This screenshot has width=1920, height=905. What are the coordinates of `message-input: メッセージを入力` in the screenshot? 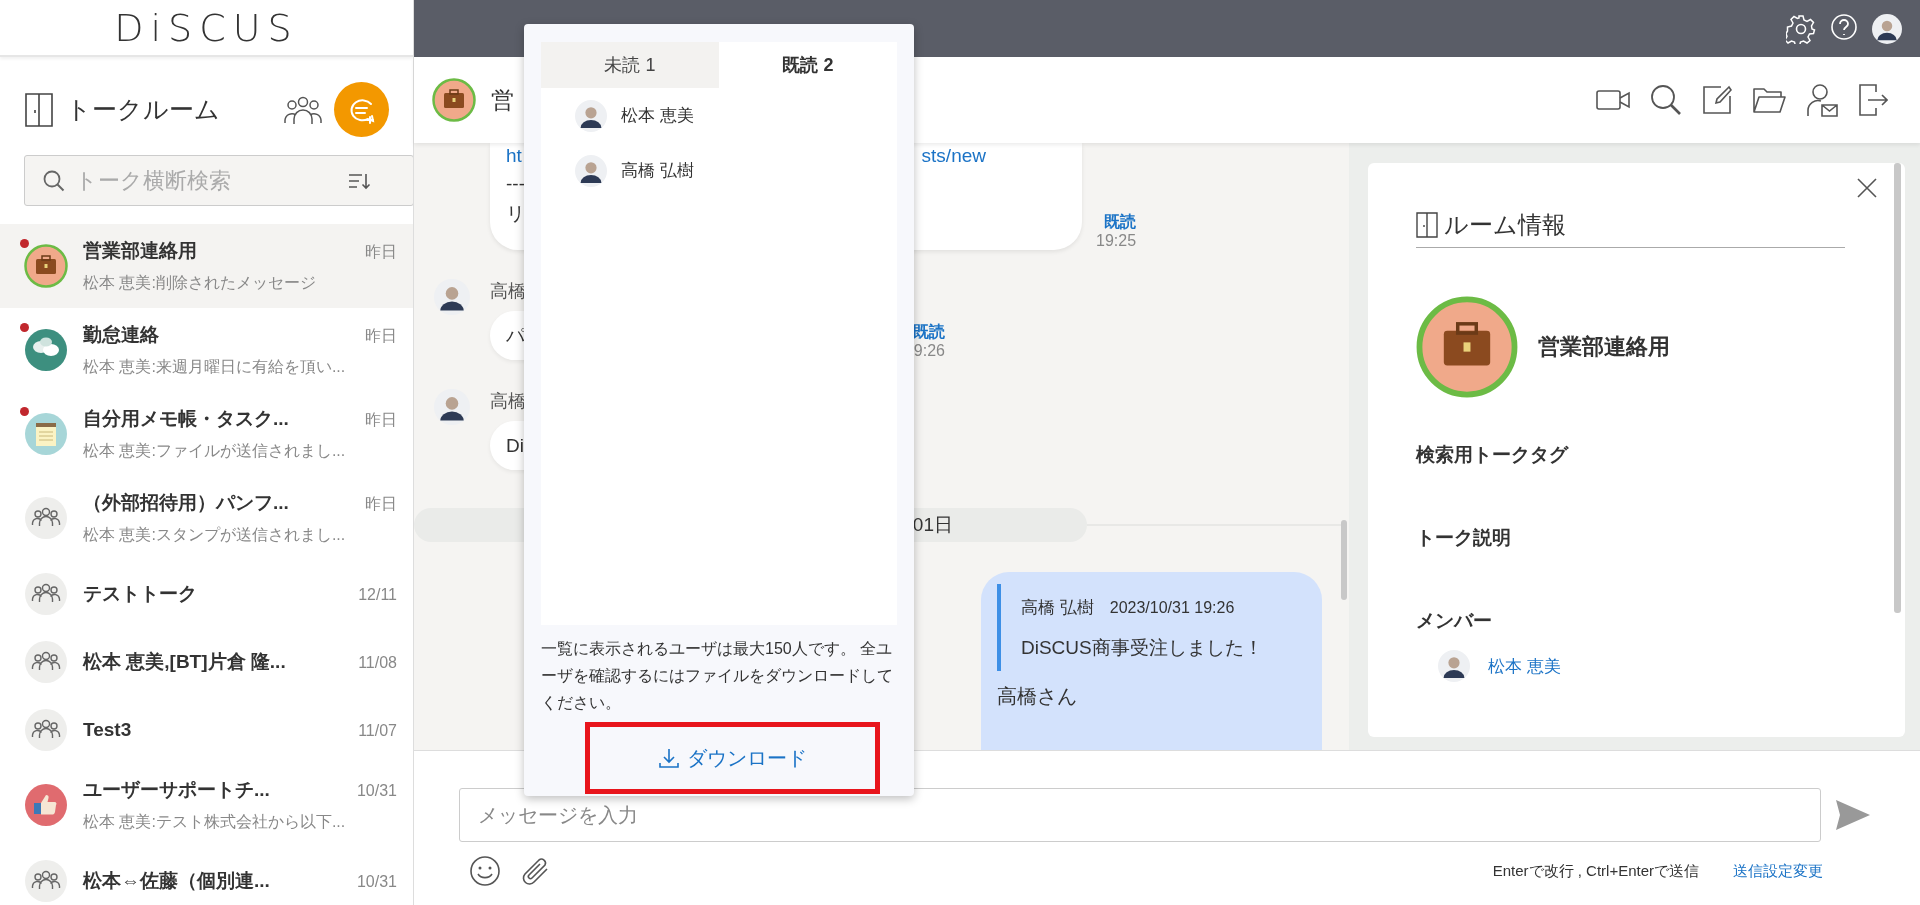 It's located at (1140, 815).